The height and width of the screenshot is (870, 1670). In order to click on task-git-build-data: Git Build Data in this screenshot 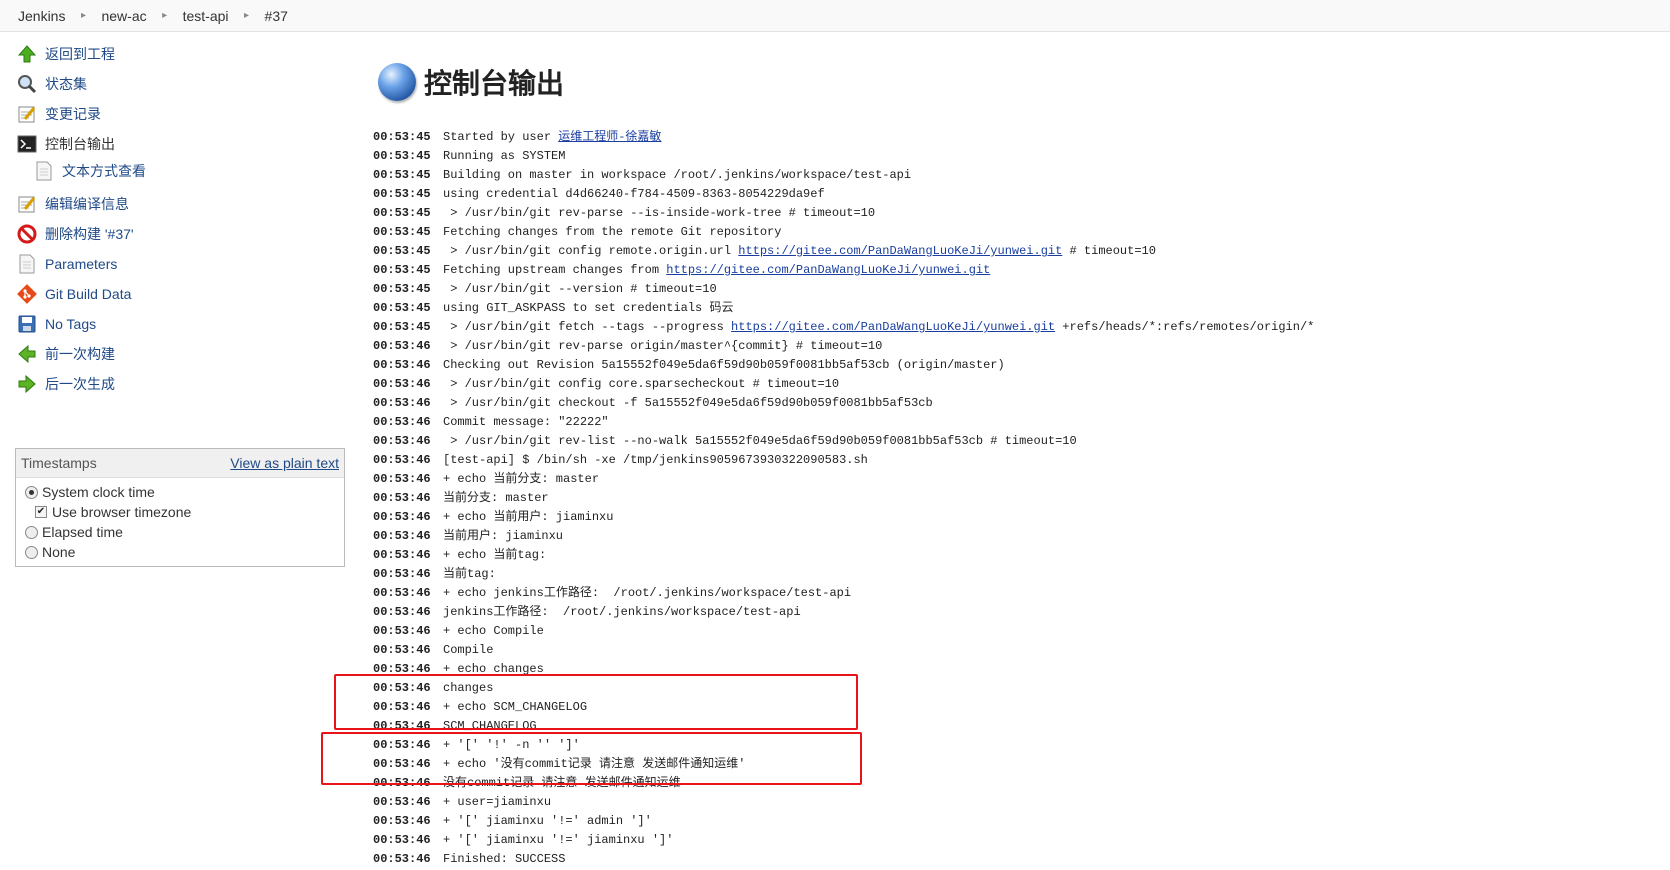, I will do `click(73, 294)`.